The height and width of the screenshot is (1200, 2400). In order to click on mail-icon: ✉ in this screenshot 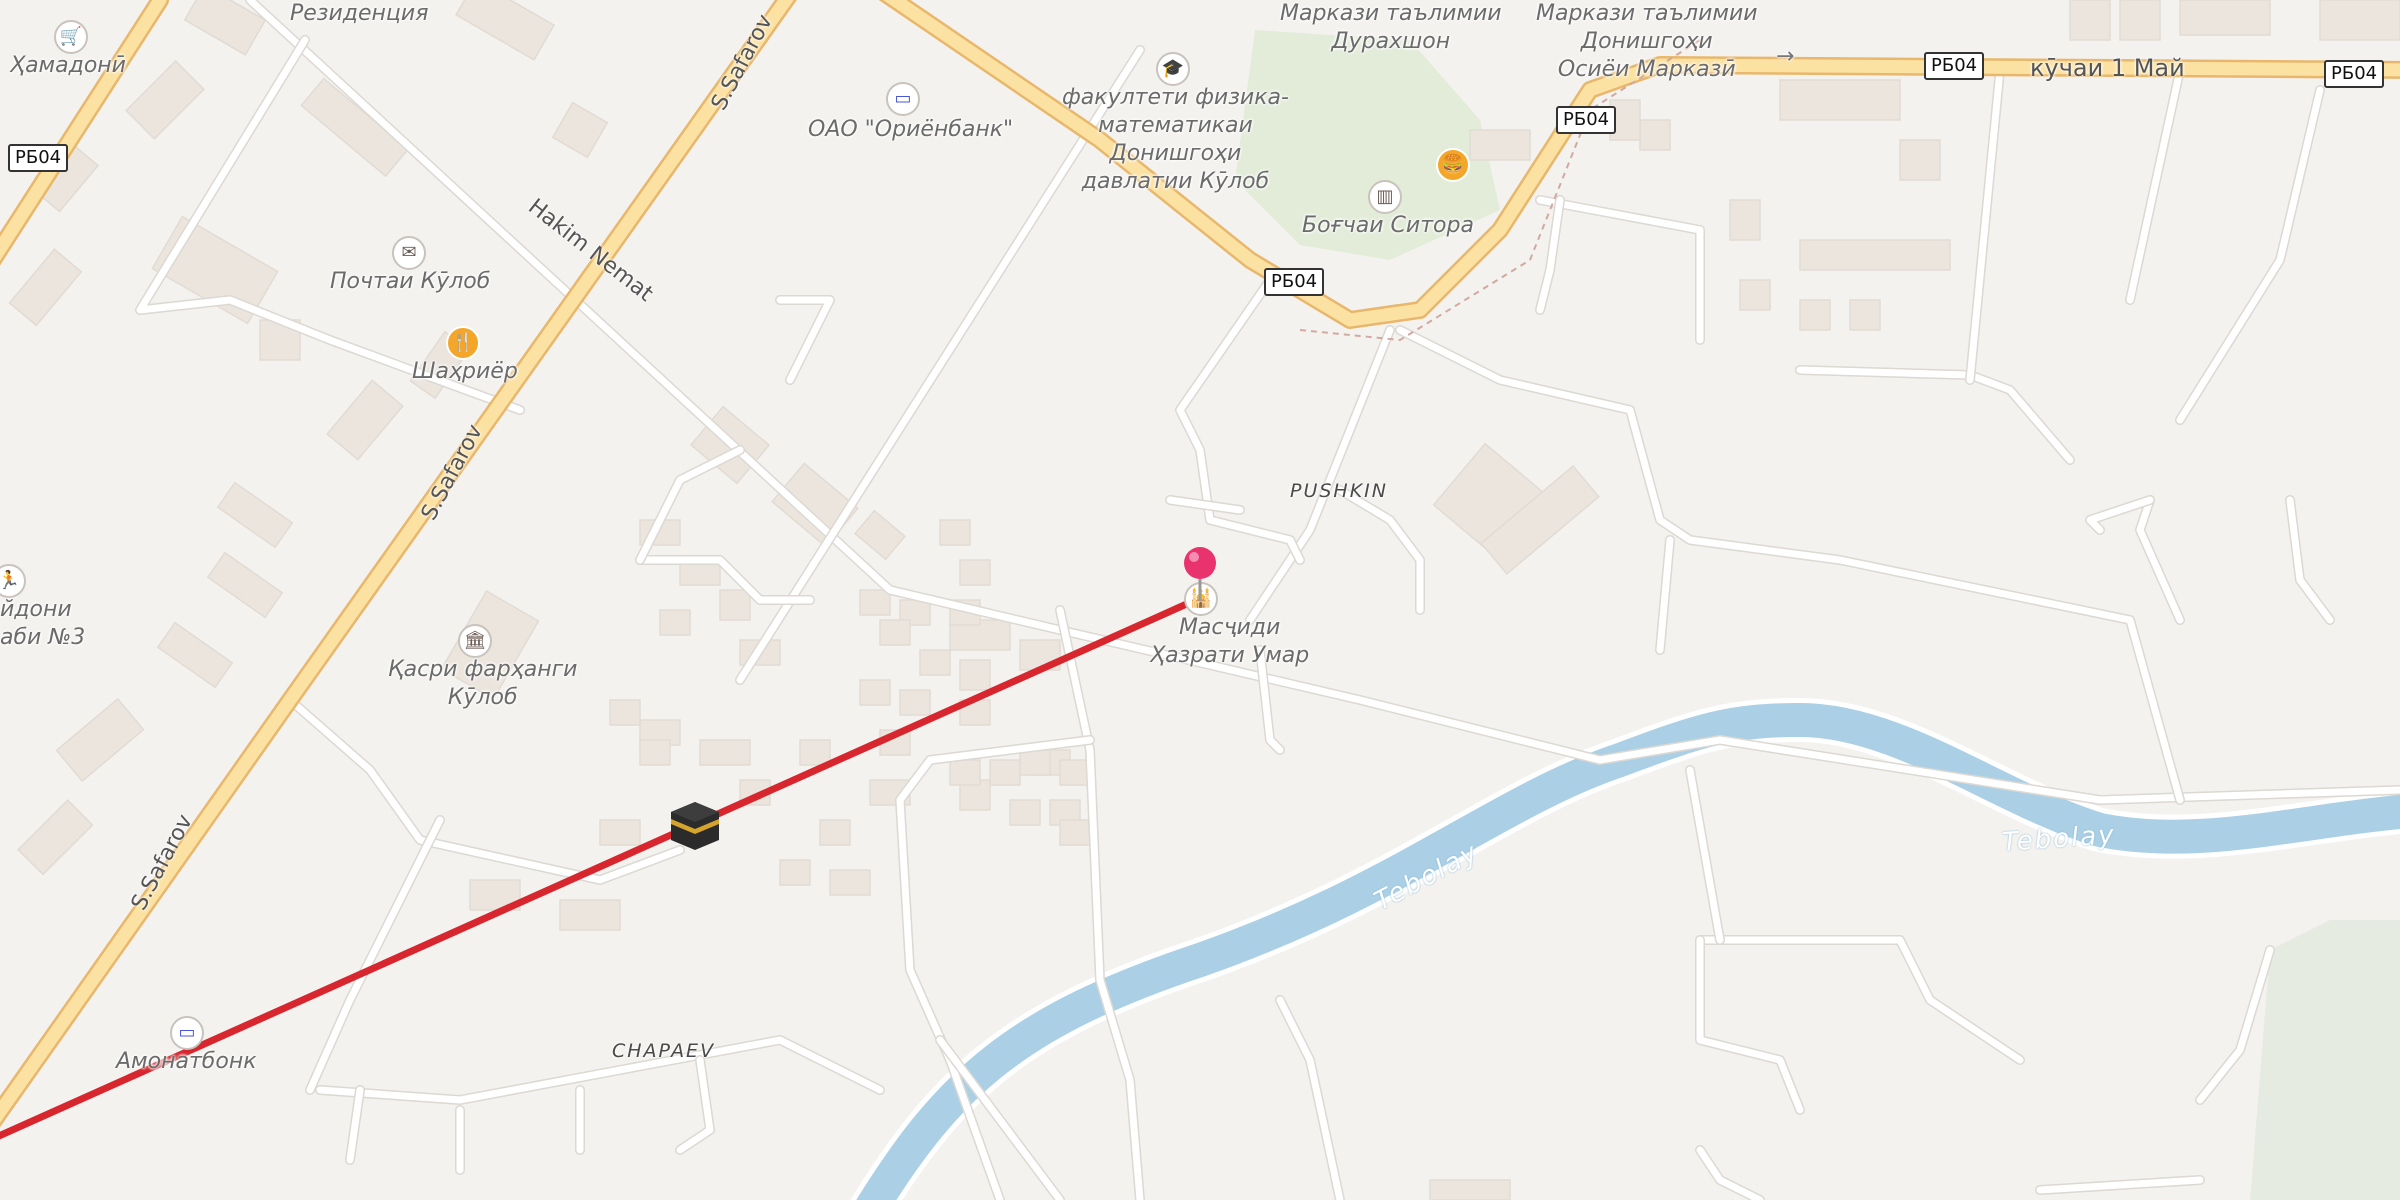, I will do `click(409, 253)`.